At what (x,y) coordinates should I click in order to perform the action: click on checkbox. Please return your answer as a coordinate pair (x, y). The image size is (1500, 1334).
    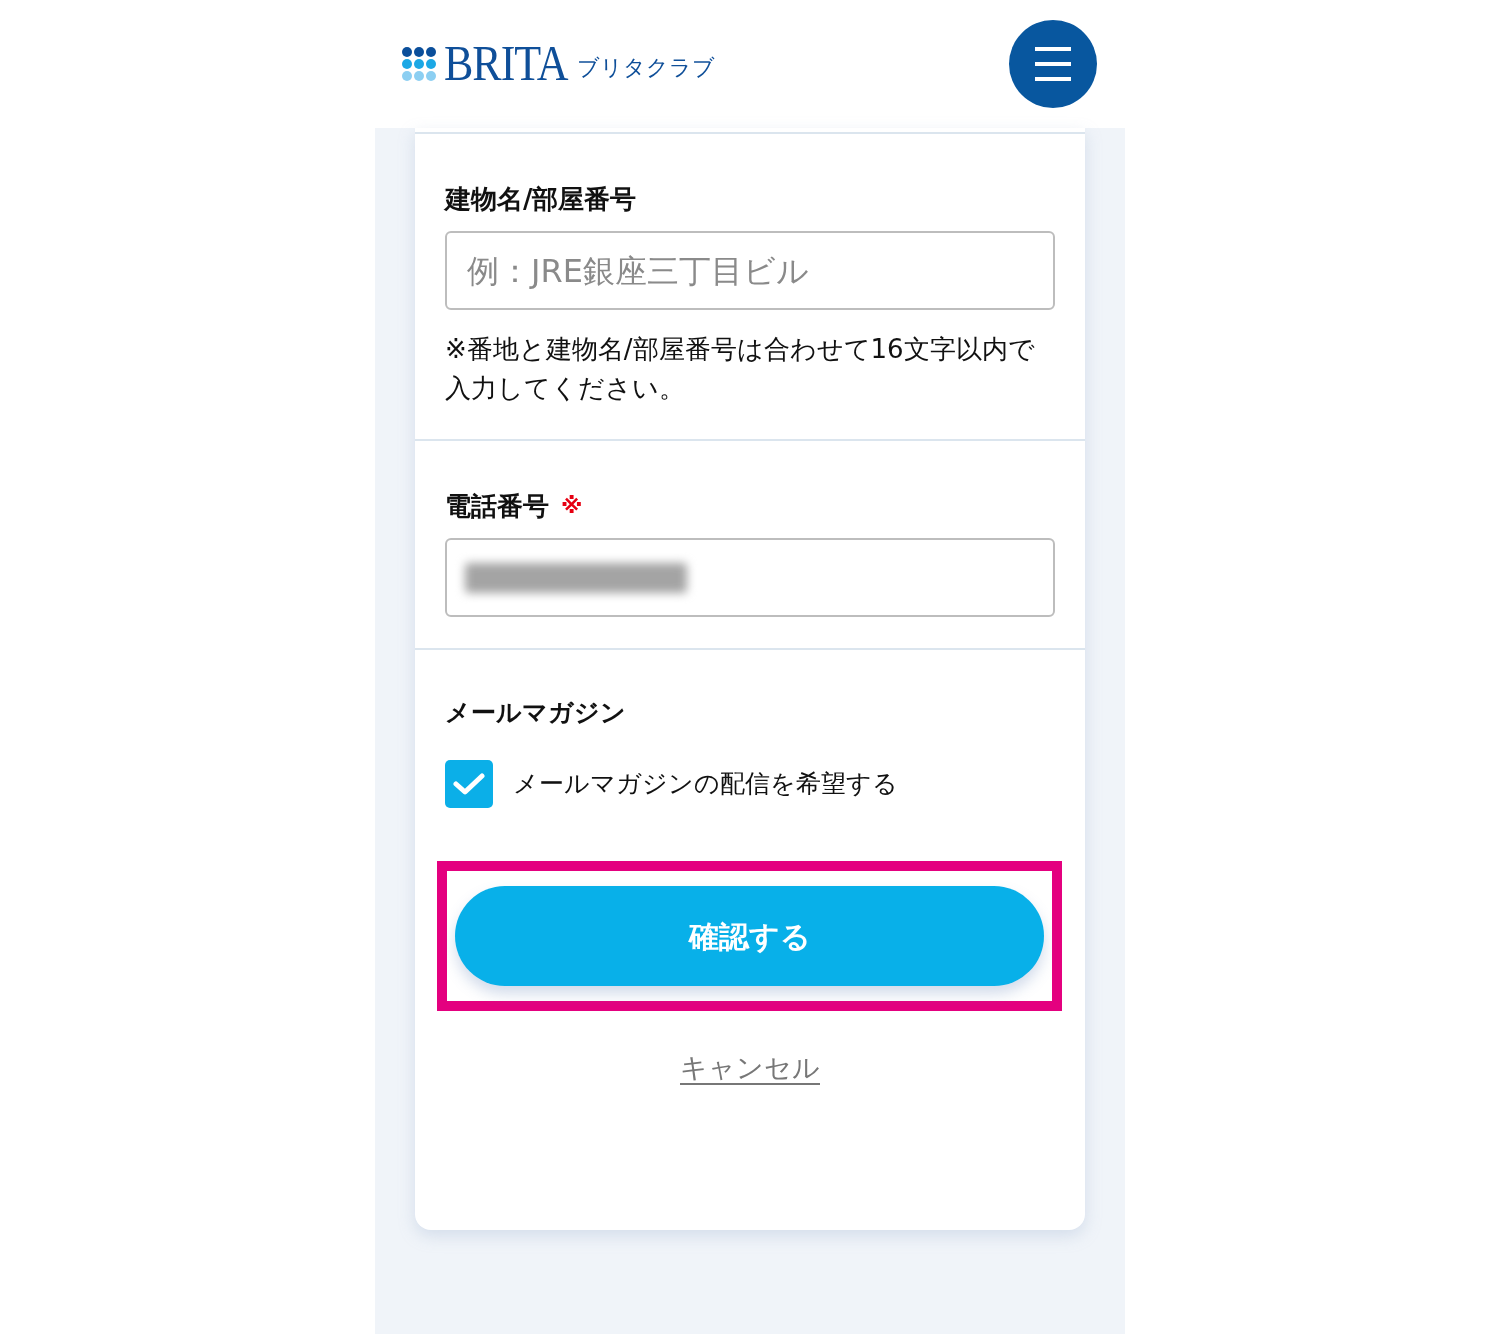
    Looking at the image, I should click on (469, 784).